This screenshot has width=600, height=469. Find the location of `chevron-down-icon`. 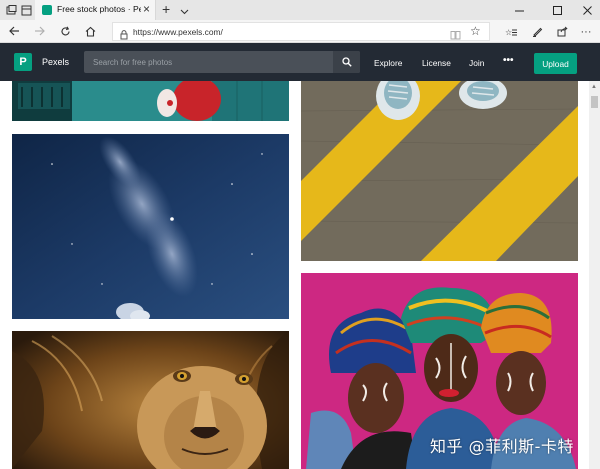

chevron-down-icon is located at coordinates (184, 12).